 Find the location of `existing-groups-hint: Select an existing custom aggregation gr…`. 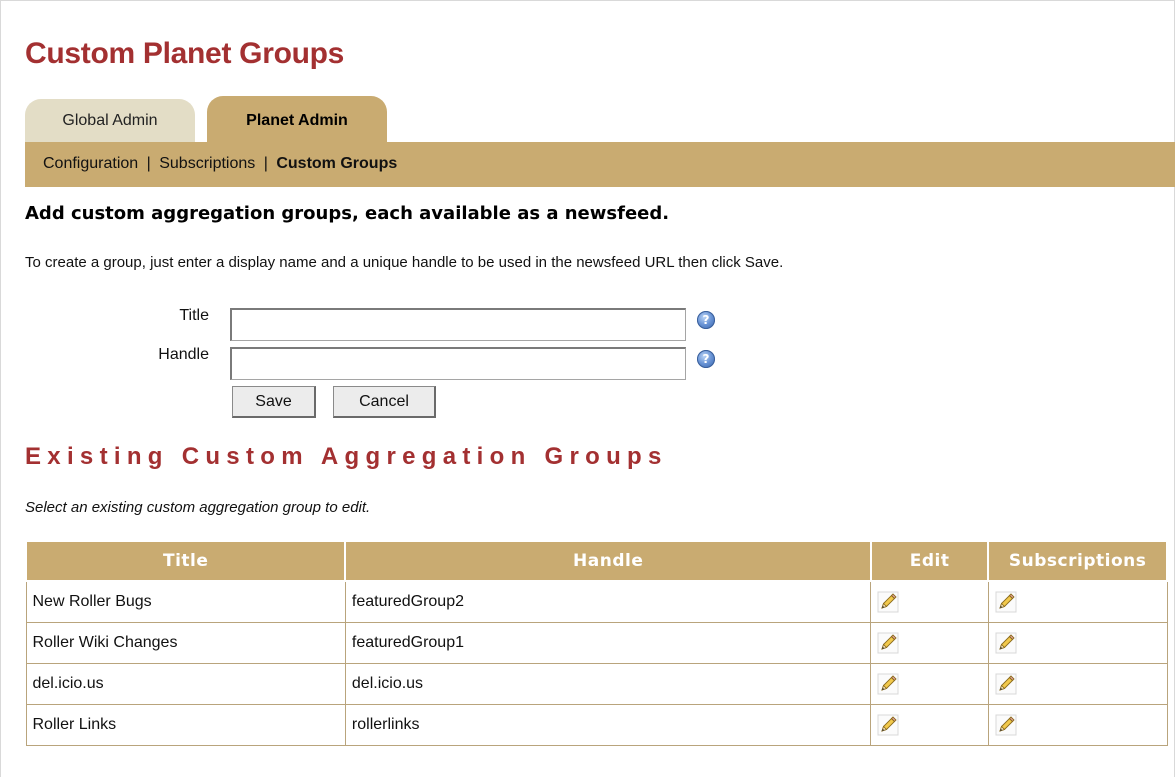

existing-groups-hint: Select an existing custom aggregation gr… is located at coordinates (198, 507).